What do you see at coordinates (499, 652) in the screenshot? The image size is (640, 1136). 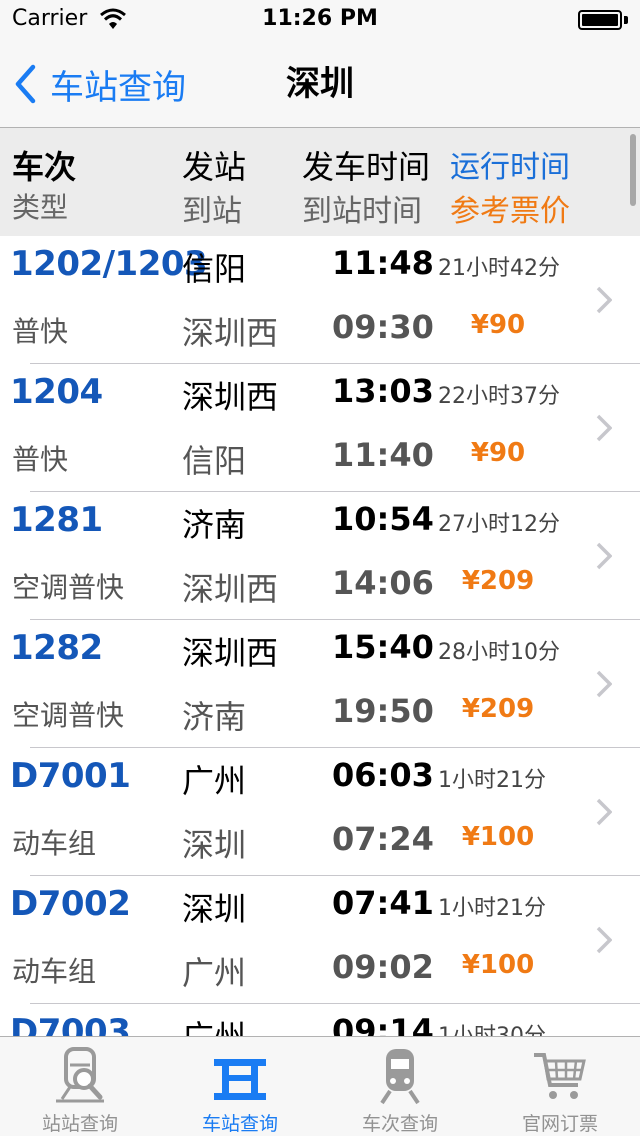 I see `run-duration: 28小时10分` at bounding box center [499, 652].